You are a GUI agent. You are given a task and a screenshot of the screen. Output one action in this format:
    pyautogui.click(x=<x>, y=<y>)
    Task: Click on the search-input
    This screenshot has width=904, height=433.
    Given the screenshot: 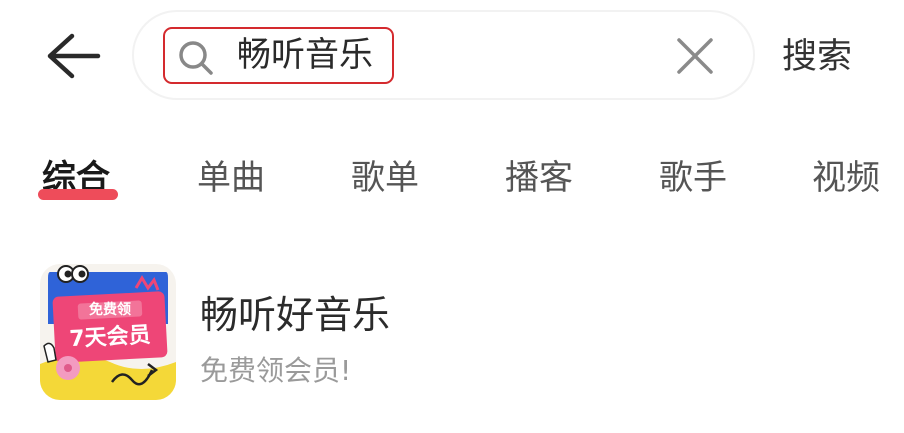 What is the action you would take?
    pyautogui.click(x=312, y=55)
    